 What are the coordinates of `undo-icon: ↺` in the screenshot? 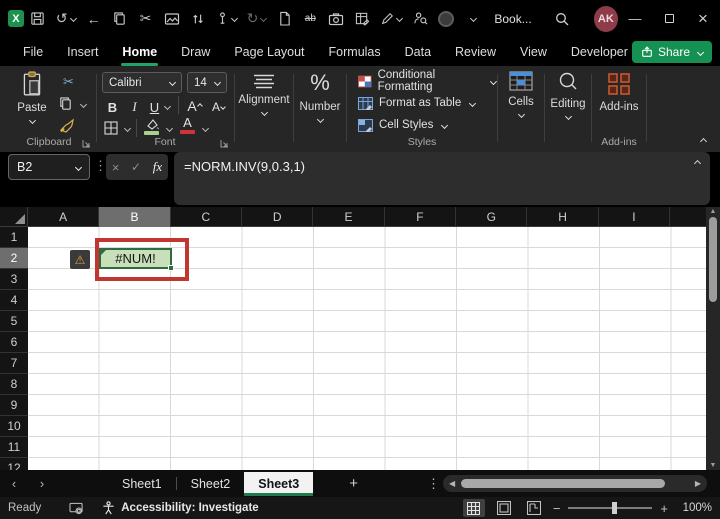 It's located at (66, 19).